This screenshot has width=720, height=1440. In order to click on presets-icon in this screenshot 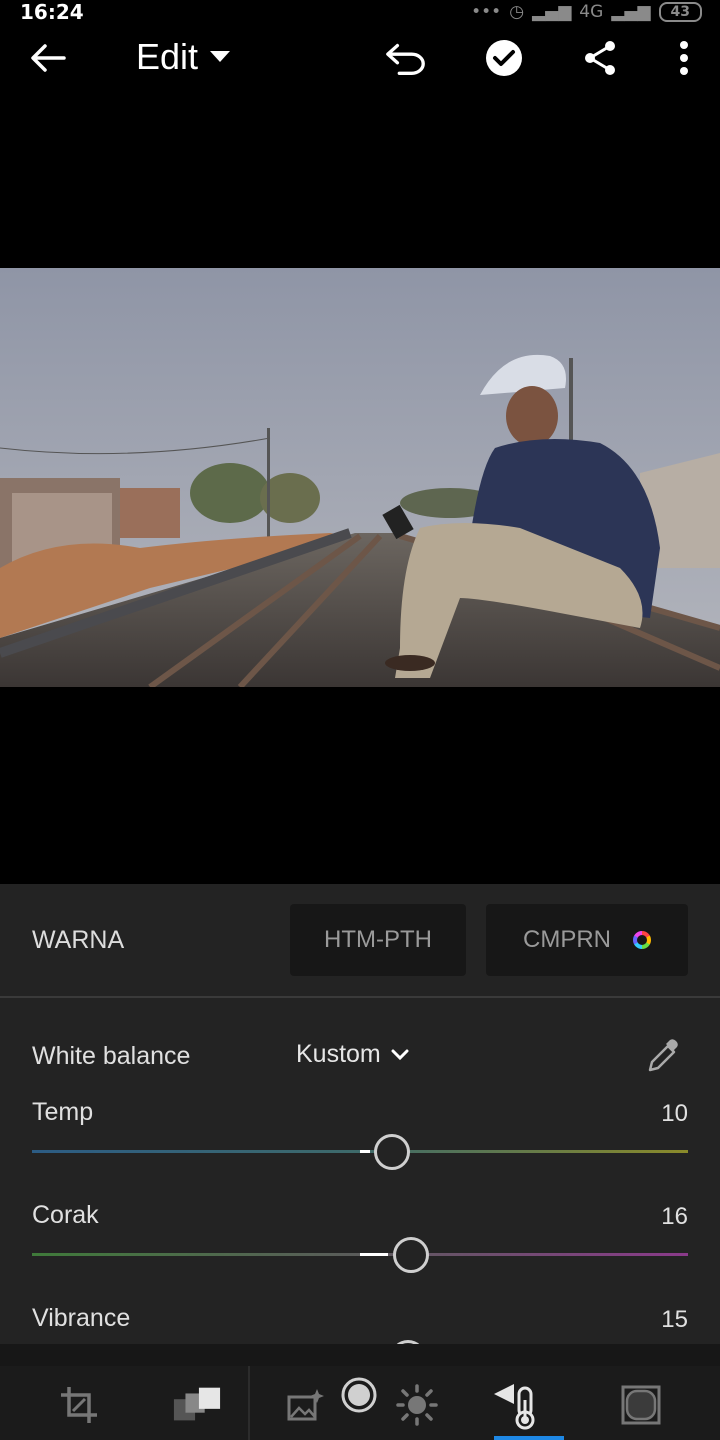, I will do `click(197, 1405)`.